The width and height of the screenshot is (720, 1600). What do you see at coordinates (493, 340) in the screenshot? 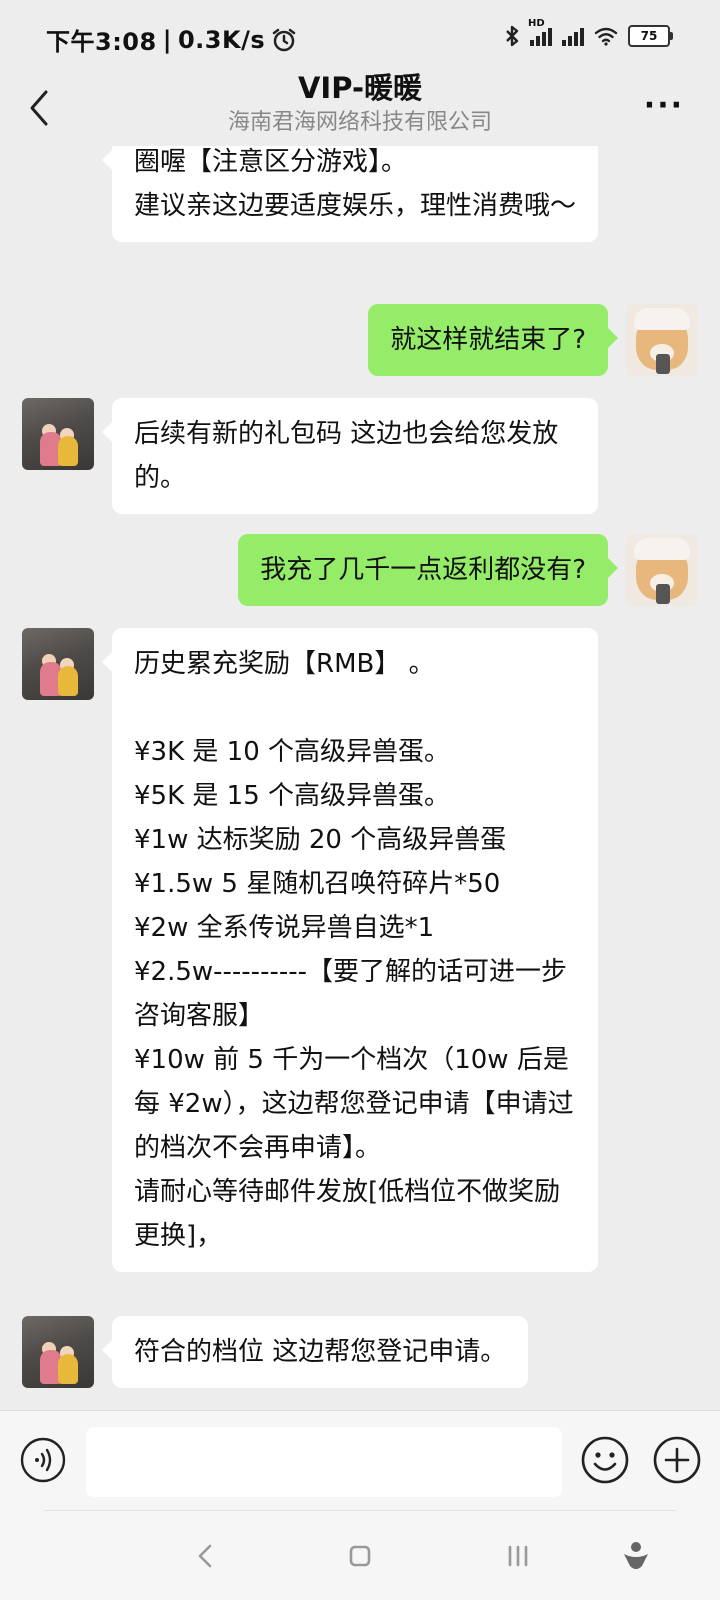
I see `message-bubble-me: 就这样就结束了?` at bounding box center [493, 340].